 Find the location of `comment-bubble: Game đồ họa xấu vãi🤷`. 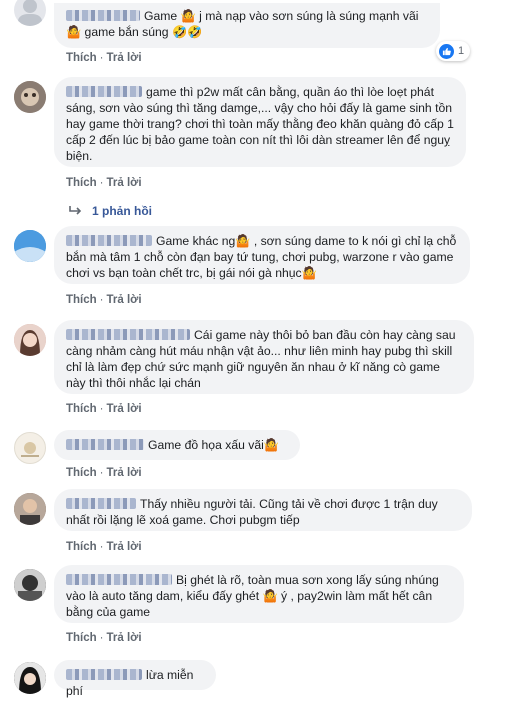

comment-bubble: Game đồ họa xấu vãi🤷 is located at coordinates (177, 445).